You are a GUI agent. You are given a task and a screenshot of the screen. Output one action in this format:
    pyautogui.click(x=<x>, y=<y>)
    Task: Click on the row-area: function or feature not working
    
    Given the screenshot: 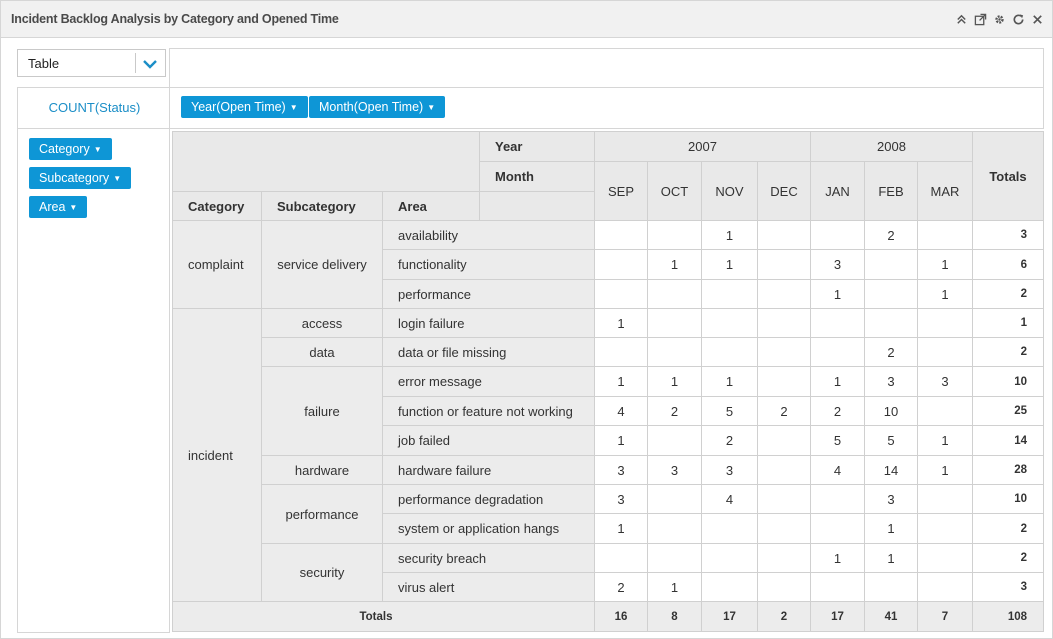 What is the action you would take?
    pyautogui.click(x=488, y=411)
    